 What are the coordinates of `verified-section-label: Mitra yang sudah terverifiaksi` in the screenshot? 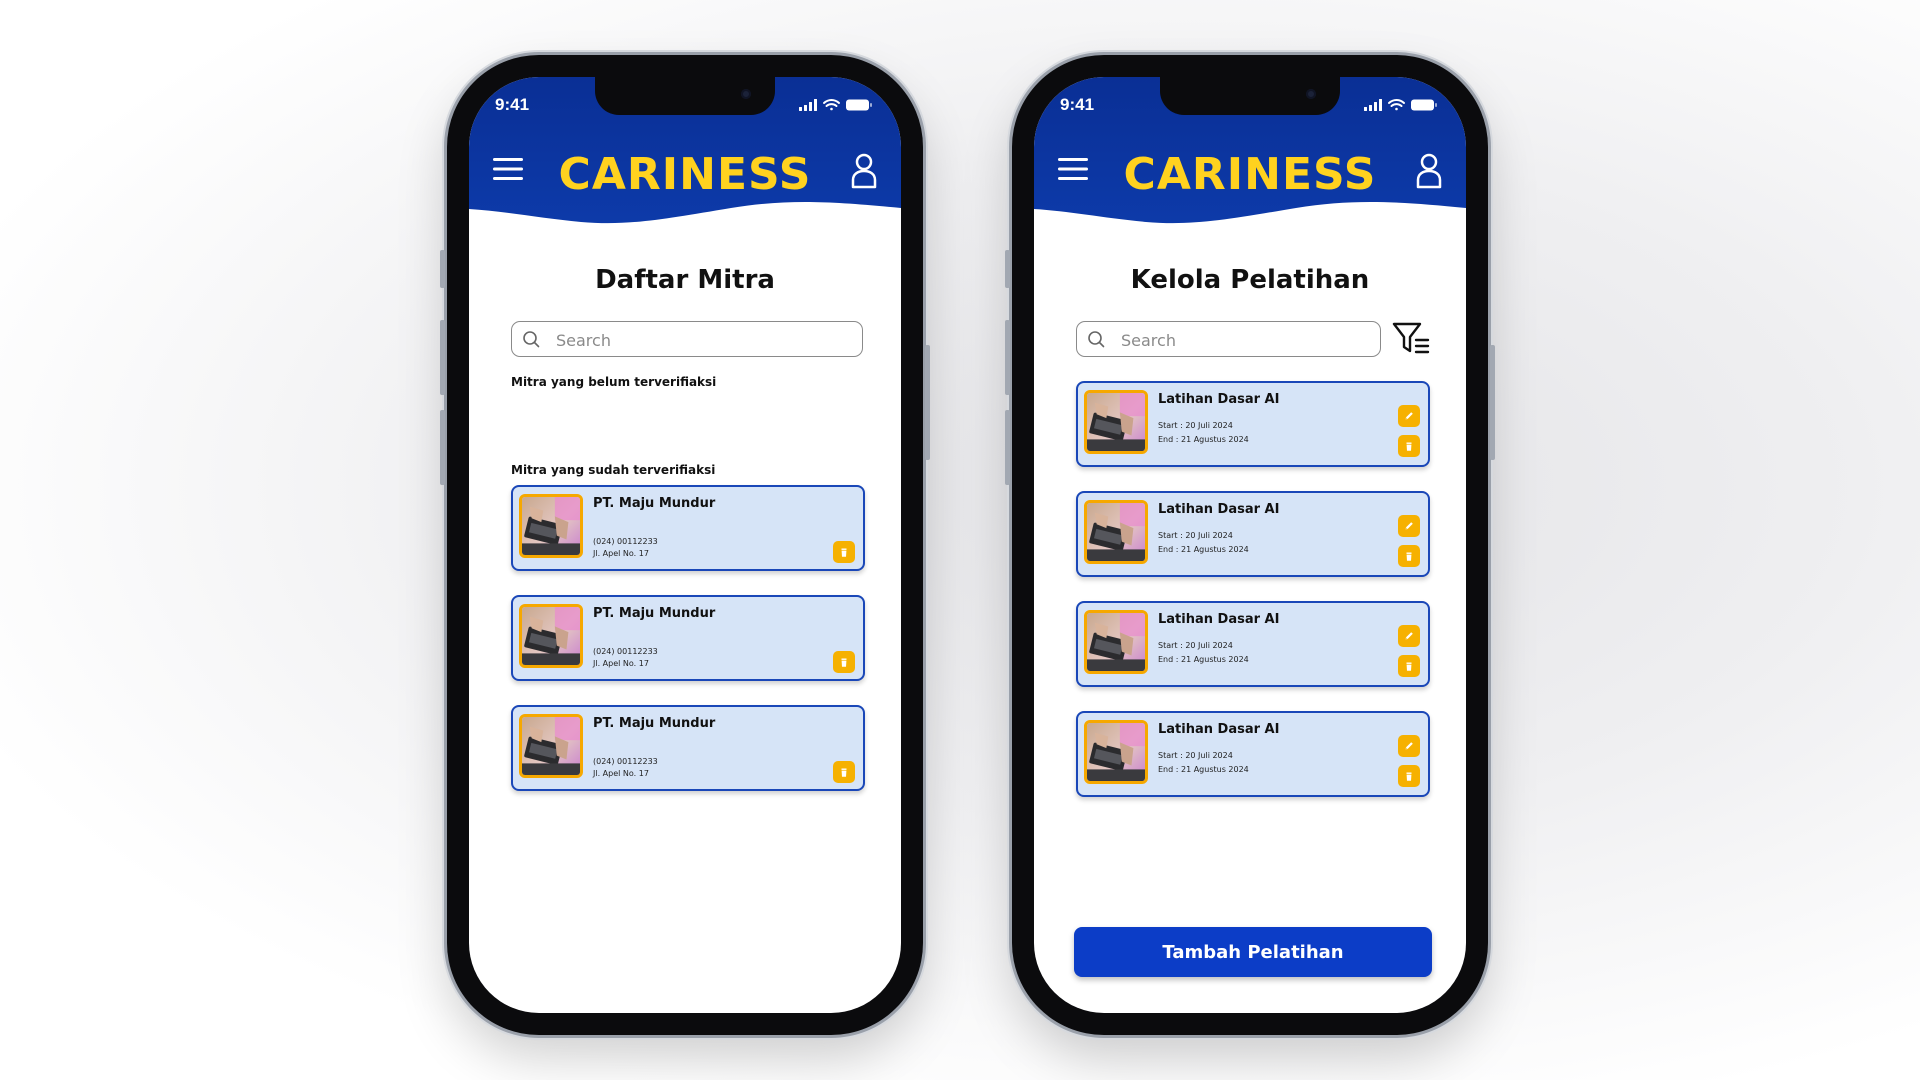 It's located at (613, 470).